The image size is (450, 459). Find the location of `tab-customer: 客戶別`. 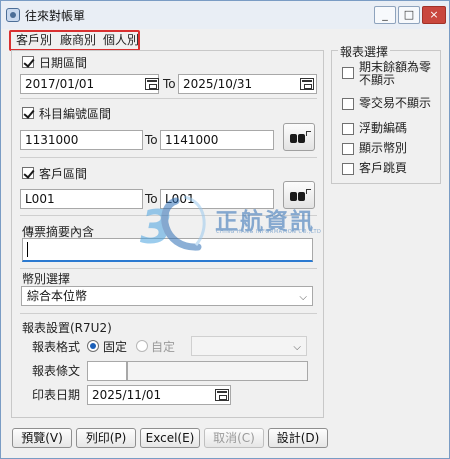

tab-customer: 客戶別 is located at coordinates (34, 40).